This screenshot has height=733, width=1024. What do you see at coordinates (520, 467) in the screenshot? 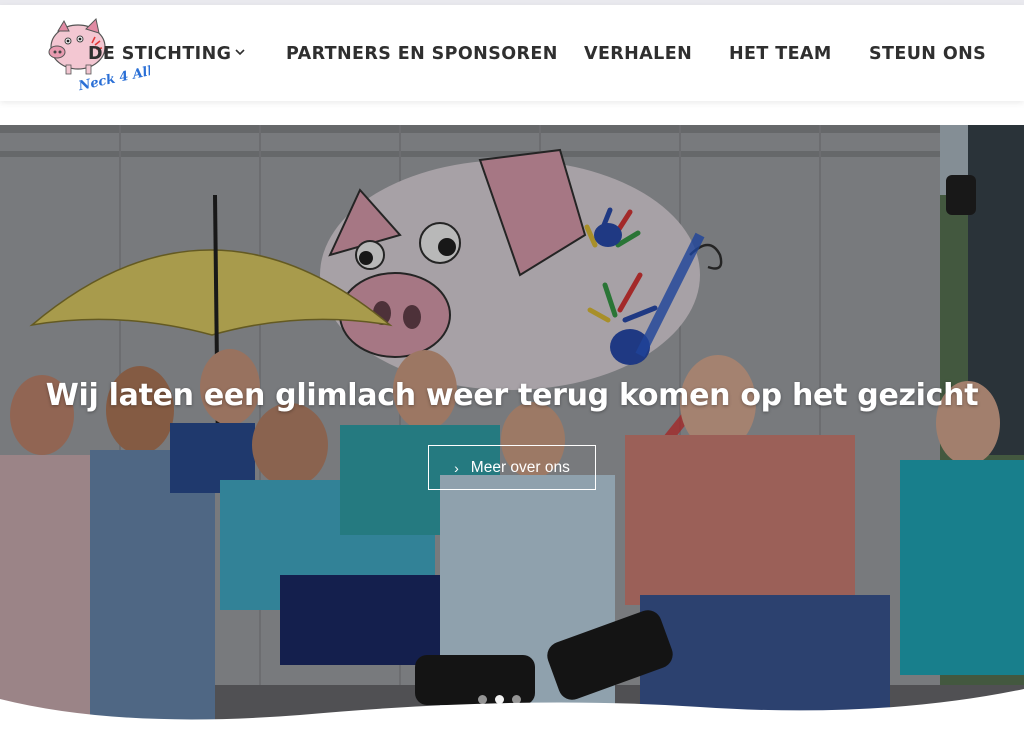
I see `hero-button-label: Meer over ons` at bounding box center [520, 467].